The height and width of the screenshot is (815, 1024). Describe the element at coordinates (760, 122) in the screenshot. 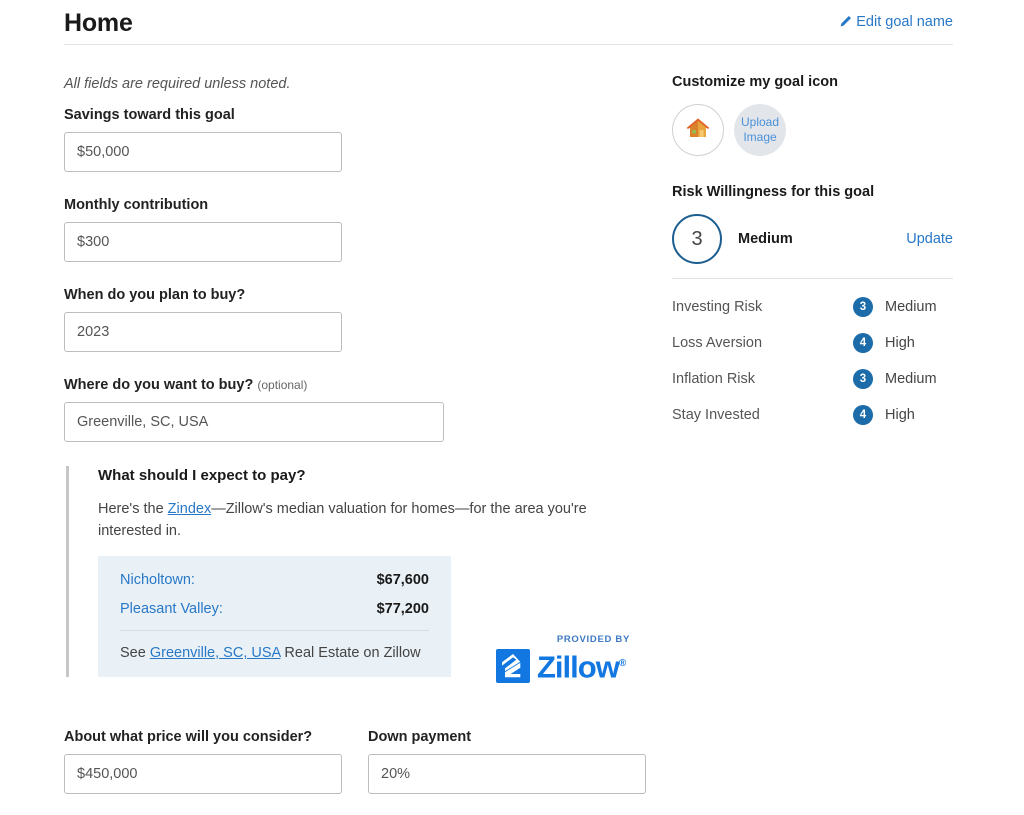

I see `upload-image-label-line1: Upload` at that location.